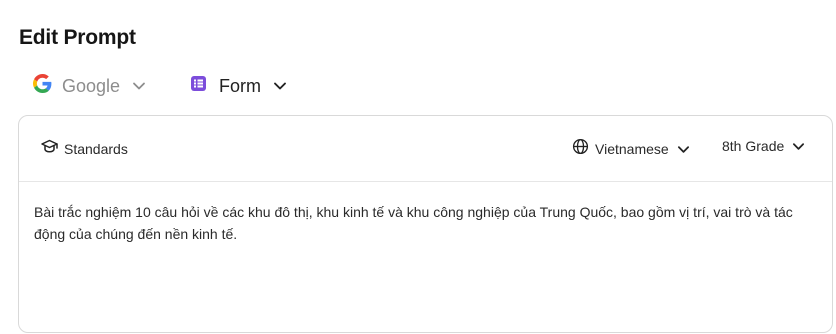  What do you see at coordinates (580, 149) in the screenshot?
I see `globe-icon` at bounding box center [580, 149].